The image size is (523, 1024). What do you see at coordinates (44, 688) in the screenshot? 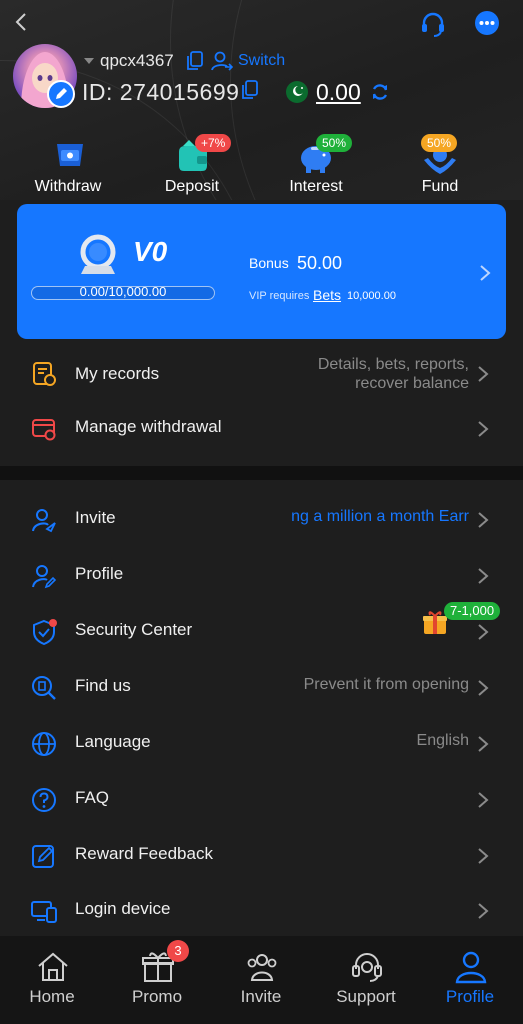
I see `search-building-icon` at bounding box center [44, 688].